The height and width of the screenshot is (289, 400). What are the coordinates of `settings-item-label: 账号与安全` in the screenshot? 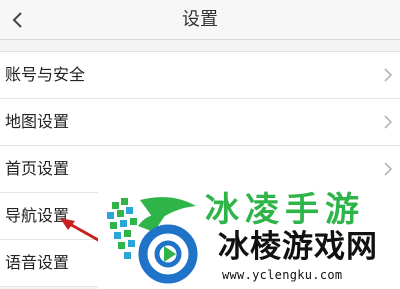 It's located at (45, 74).